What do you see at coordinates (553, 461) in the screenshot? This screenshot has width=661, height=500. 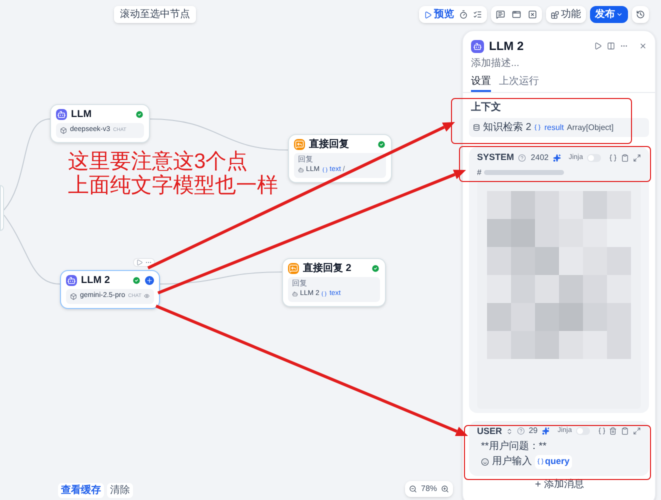 I see `variable-tag: query` at bounding box center [553, 461].